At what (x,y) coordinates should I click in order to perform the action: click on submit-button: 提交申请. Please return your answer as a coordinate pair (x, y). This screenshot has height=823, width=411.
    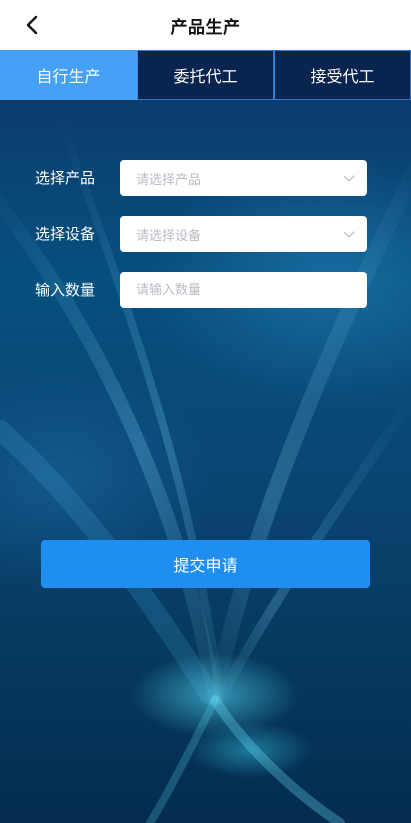
    Looking at the image, I should click on (205, 564).